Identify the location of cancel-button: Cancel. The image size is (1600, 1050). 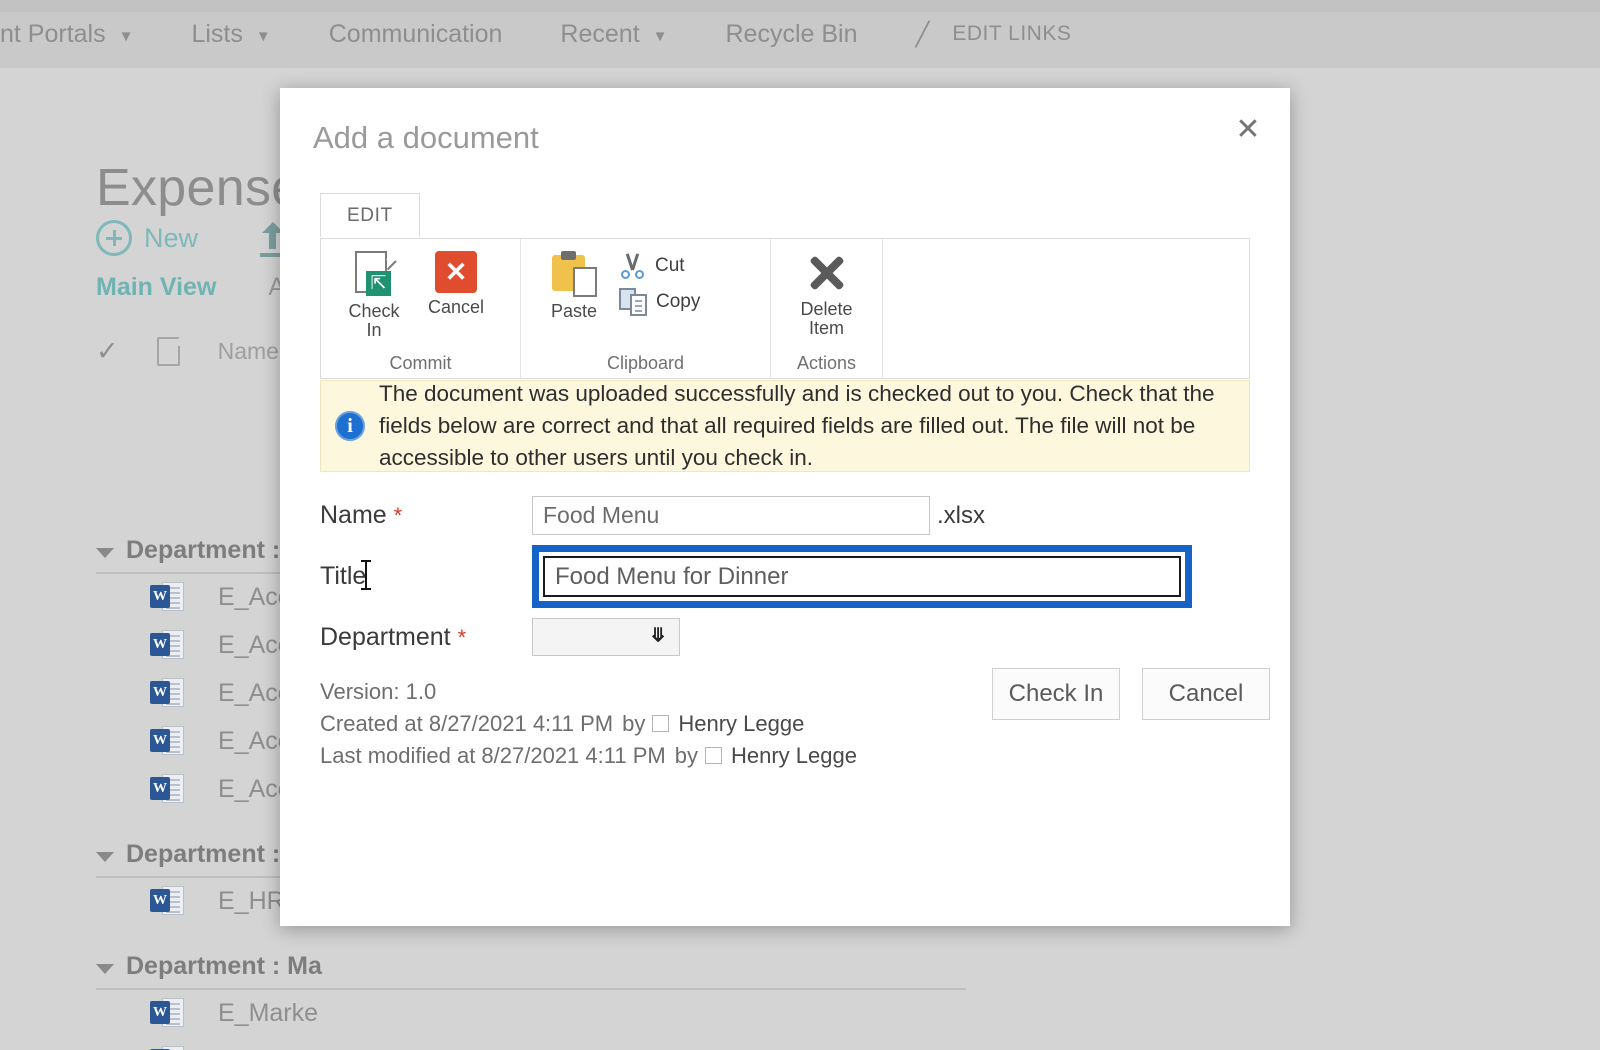
(1206, 694).